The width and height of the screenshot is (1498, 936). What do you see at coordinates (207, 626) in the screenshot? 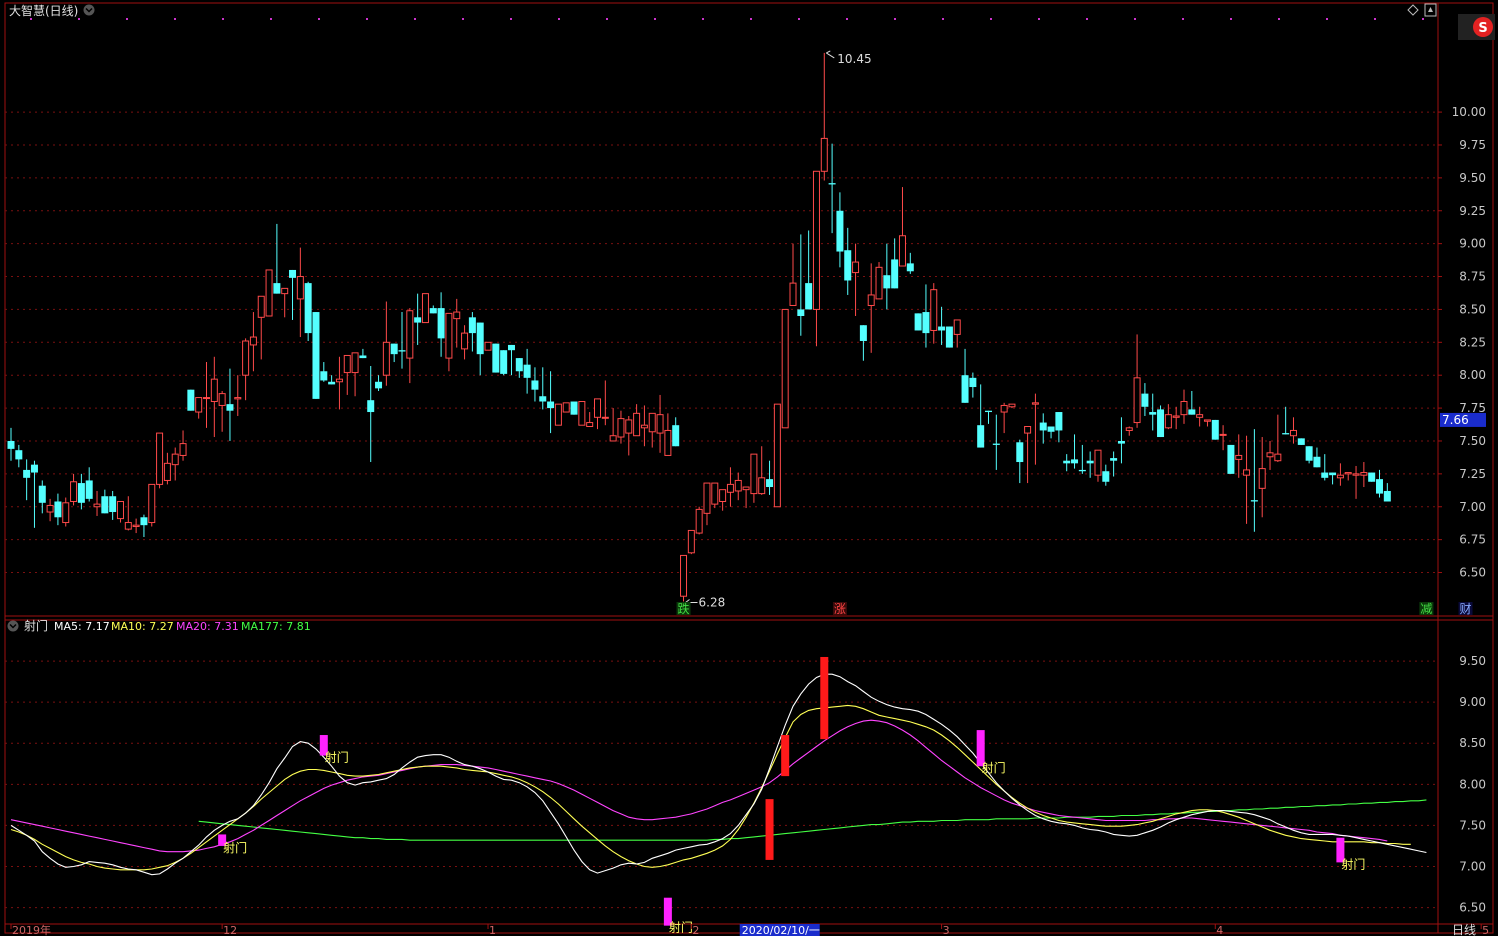
I see `legend-ma20: MA20: 7.31` at bounding box center [207, 626].